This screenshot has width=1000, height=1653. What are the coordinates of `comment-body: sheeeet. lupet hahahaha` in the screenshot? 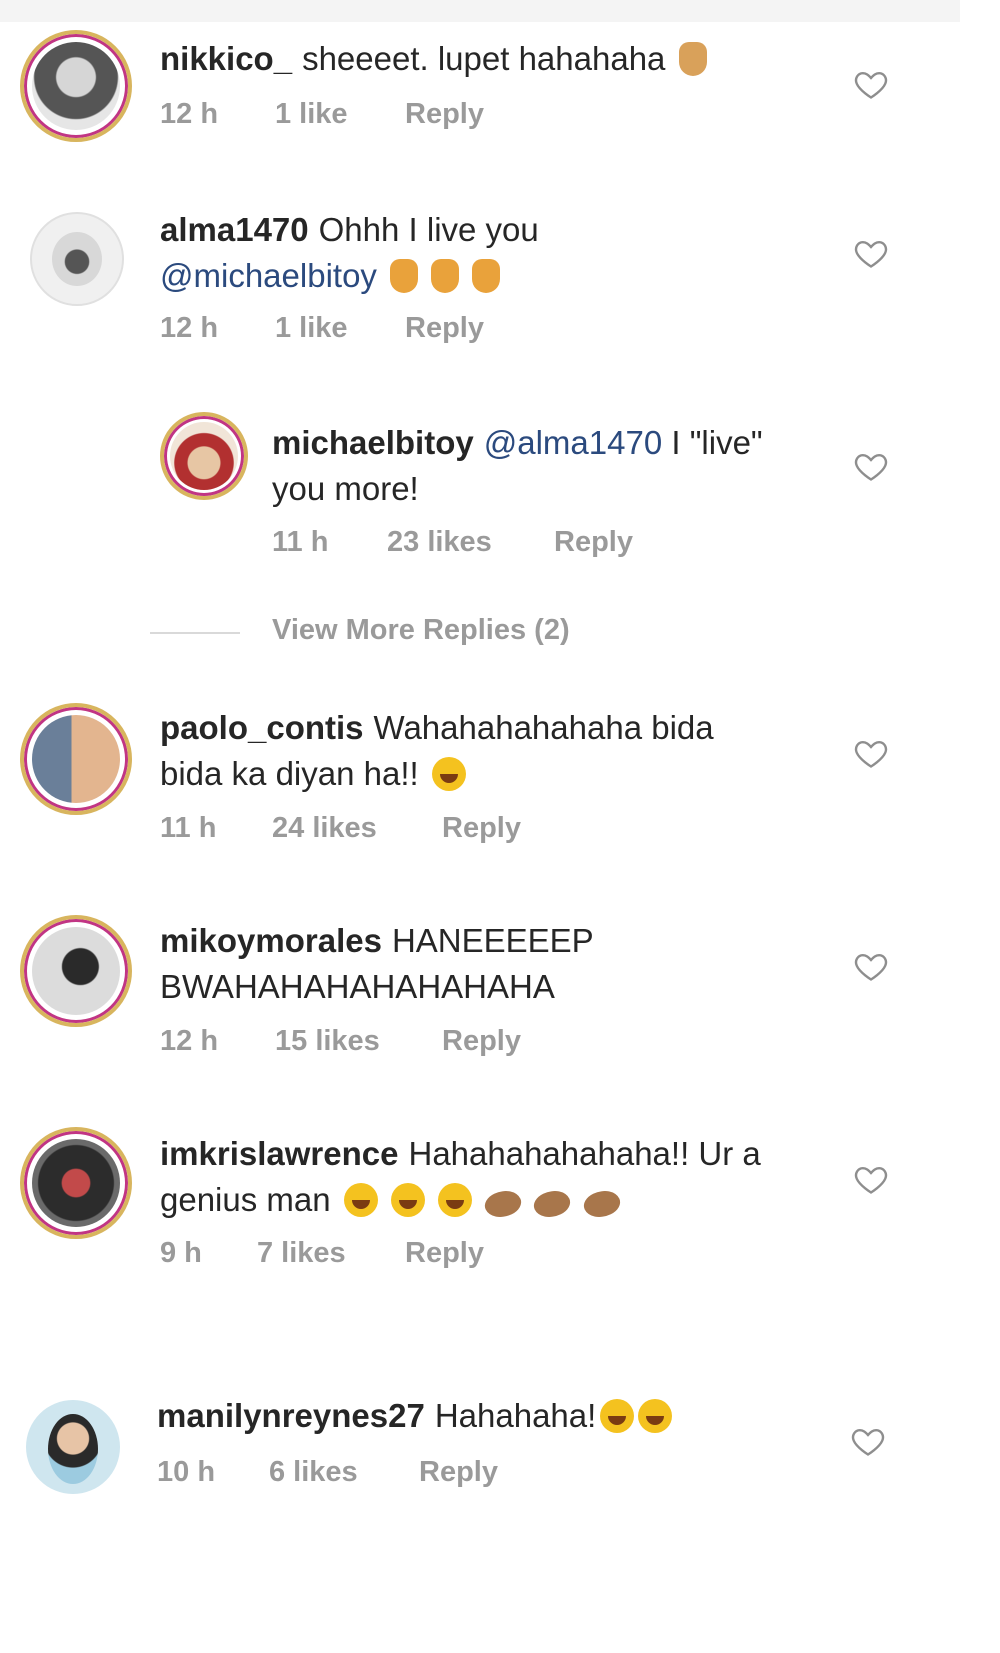 It's located at (484, 58).